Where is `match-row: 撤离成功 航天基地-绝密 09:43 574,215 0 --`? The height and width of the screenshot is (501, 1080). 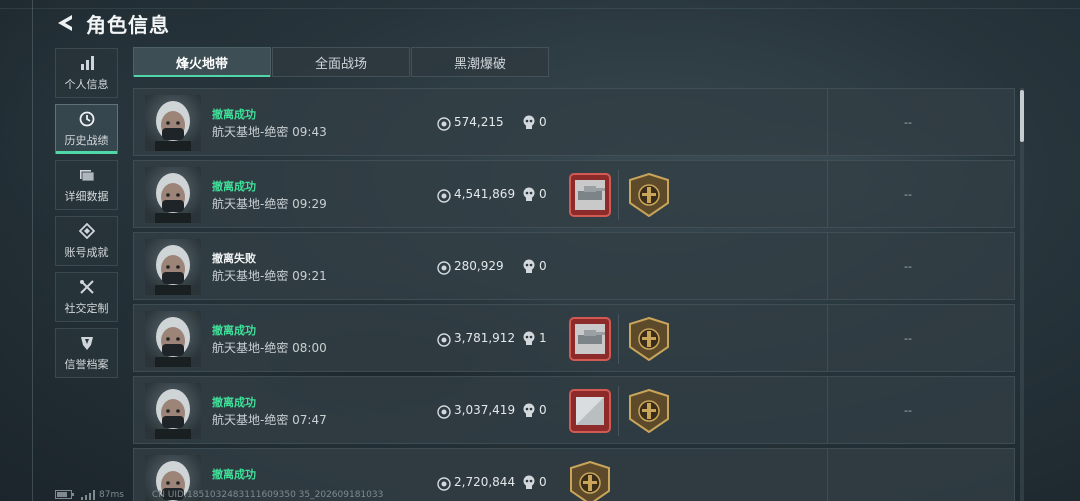 match-row: 撤离成功 航天基地-绝密 09:43 574,215 0 -- is located at coordinates (574, 122).